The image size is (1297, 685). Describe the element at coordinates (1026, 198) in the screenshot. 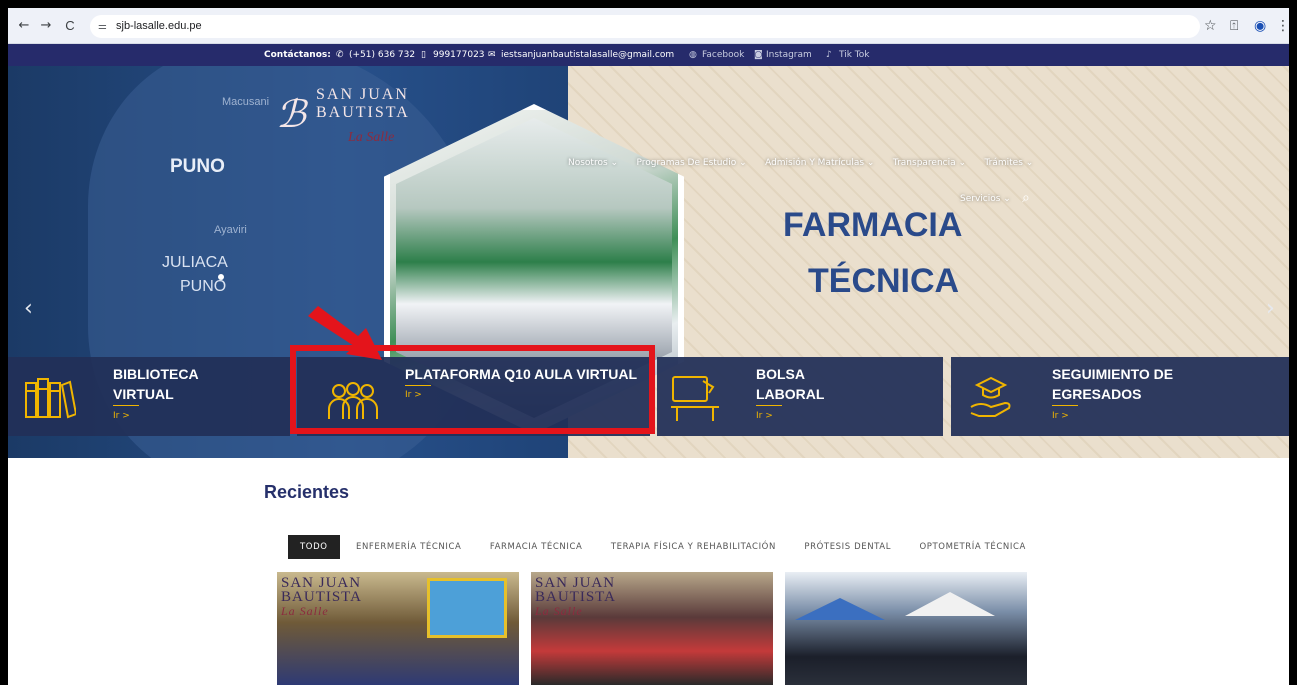

I see `search-icon: ⌕` at that location.